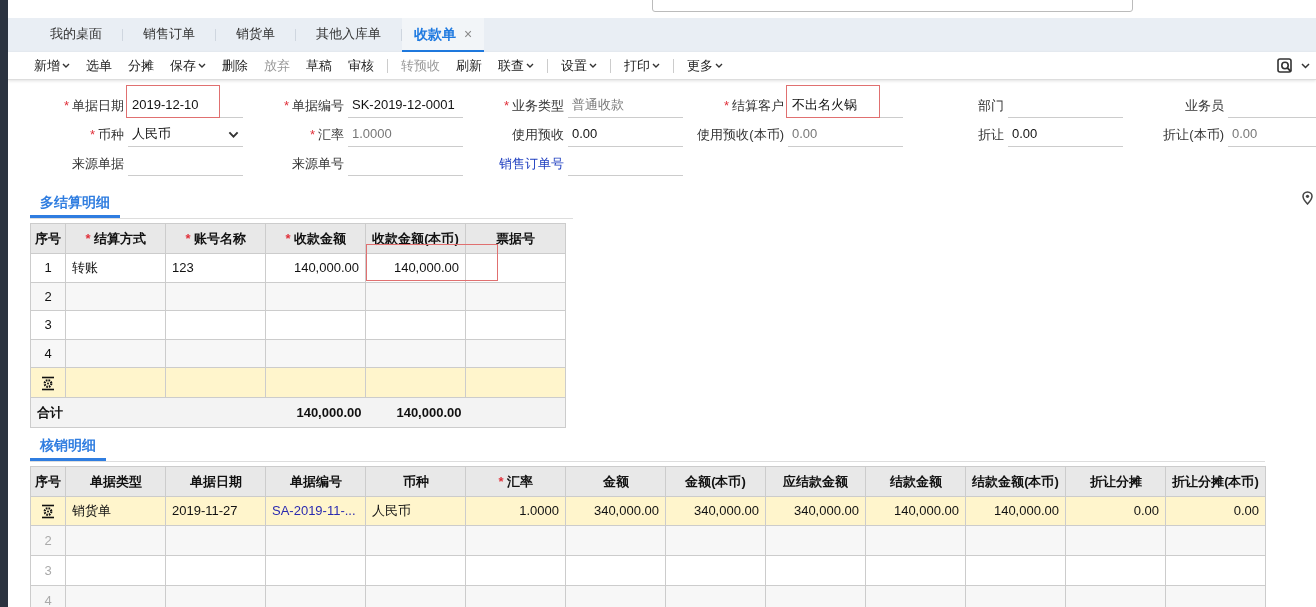 The image size is (1316, 607). I want to click on tab: 收款单 ×, so click(443, 35).